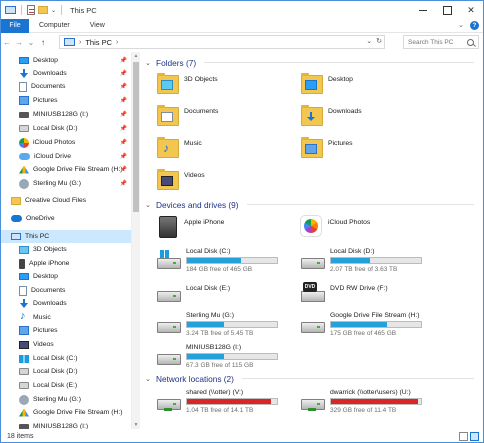  I want to click on nav-item: This PC, so click(66, 236).